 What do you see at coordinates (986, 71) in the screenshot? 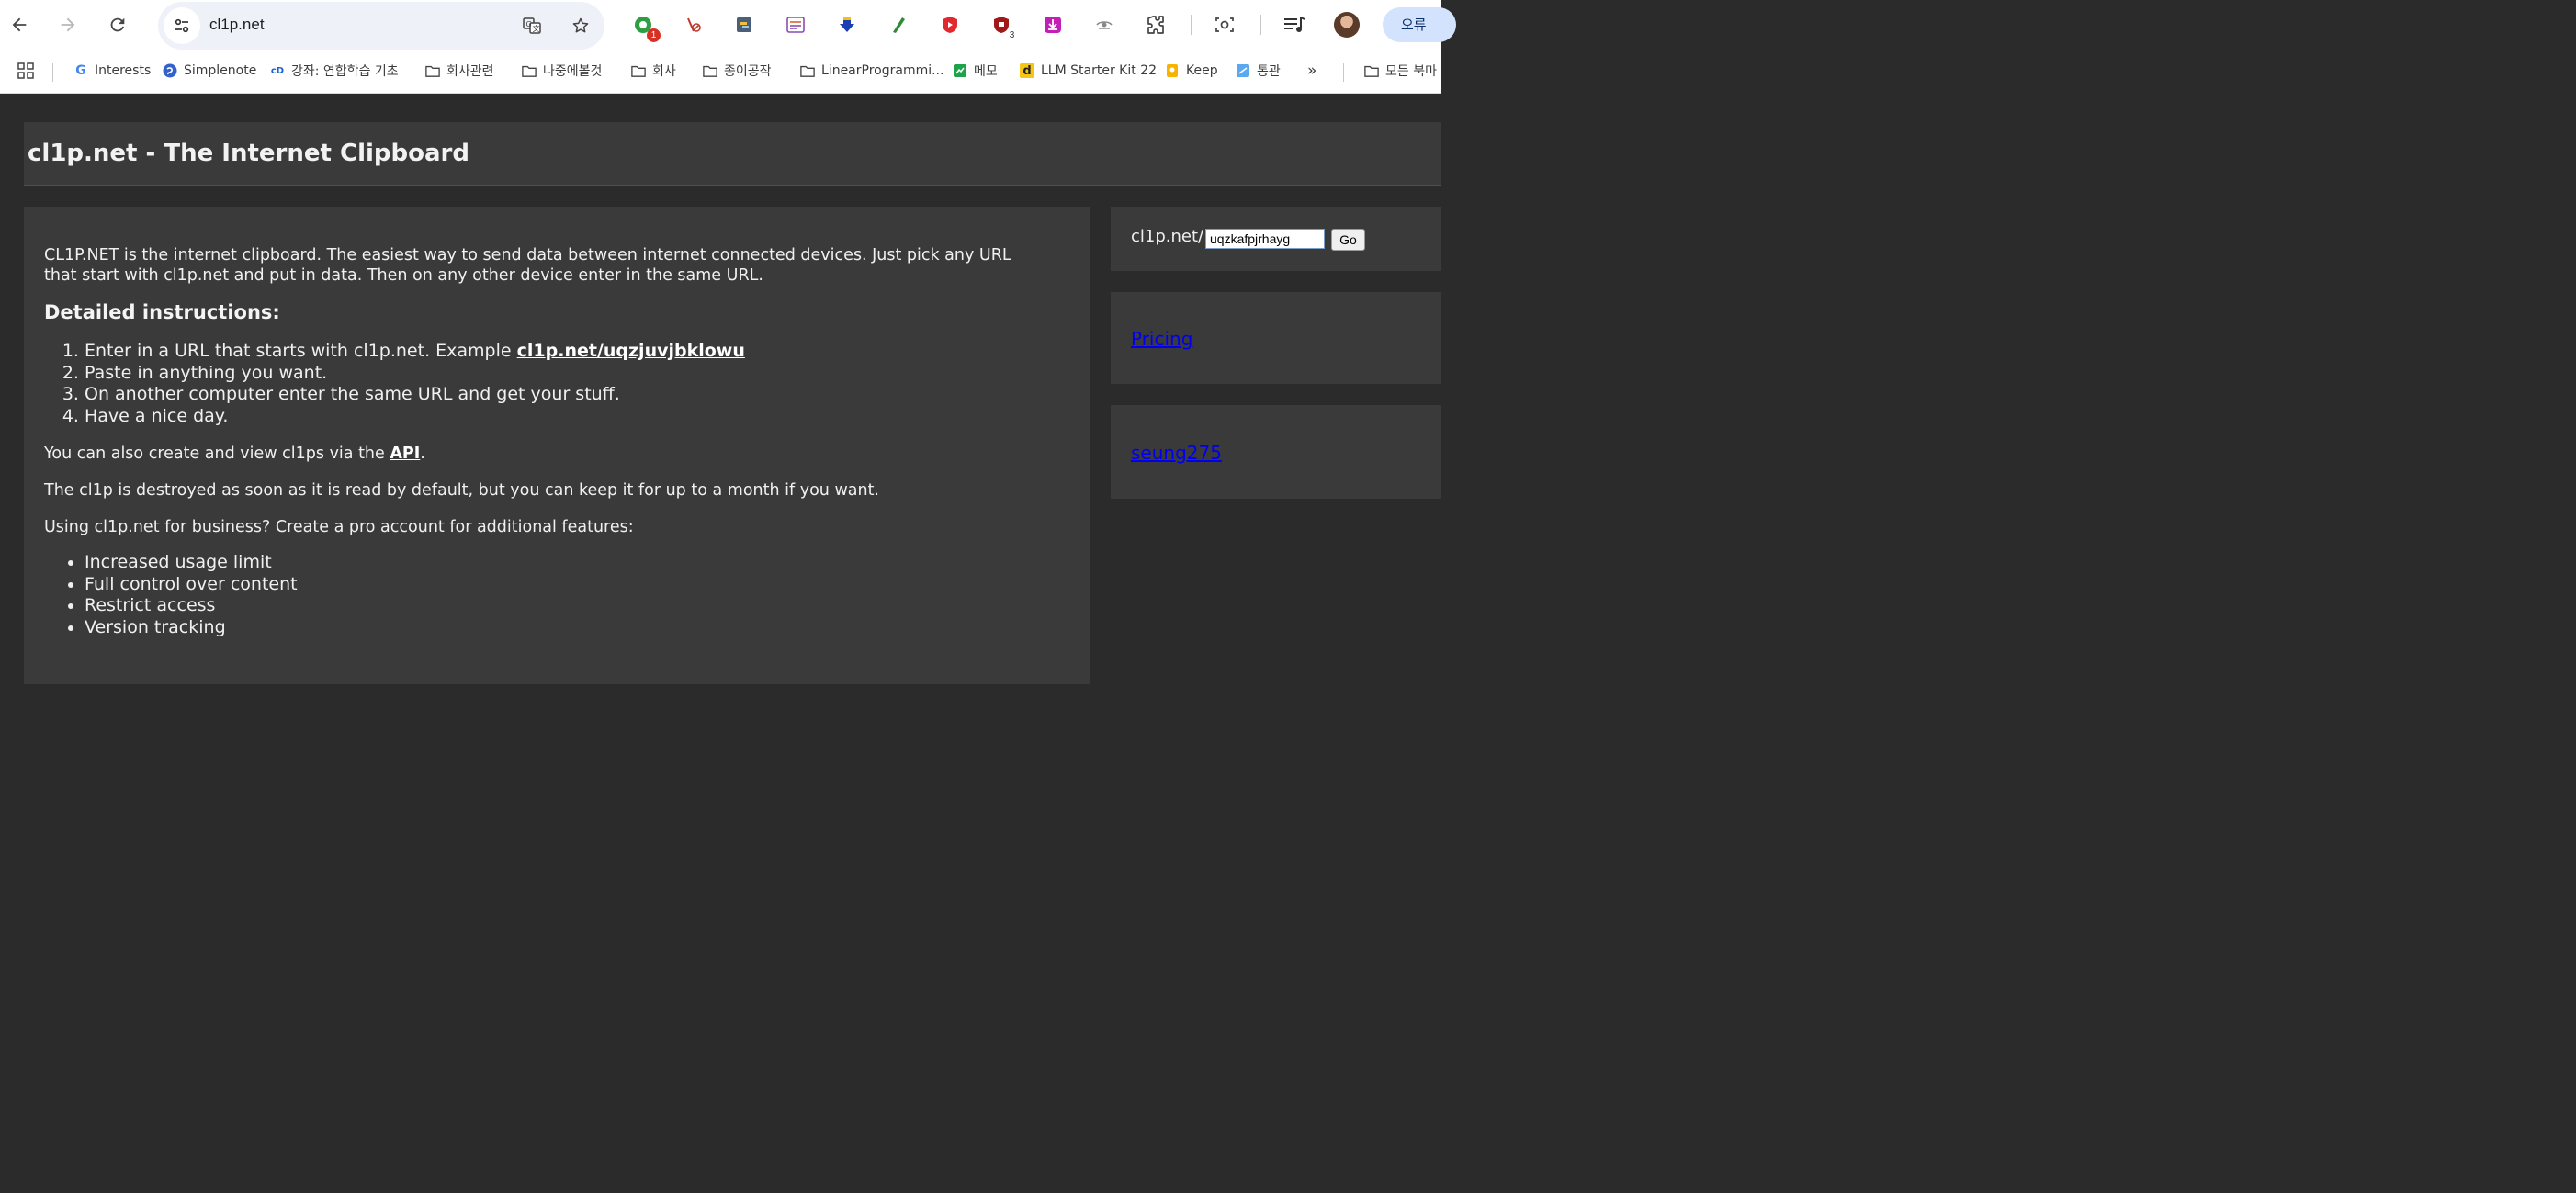
I see `bookmark-label: 메모` at bounding box center [986, 71].